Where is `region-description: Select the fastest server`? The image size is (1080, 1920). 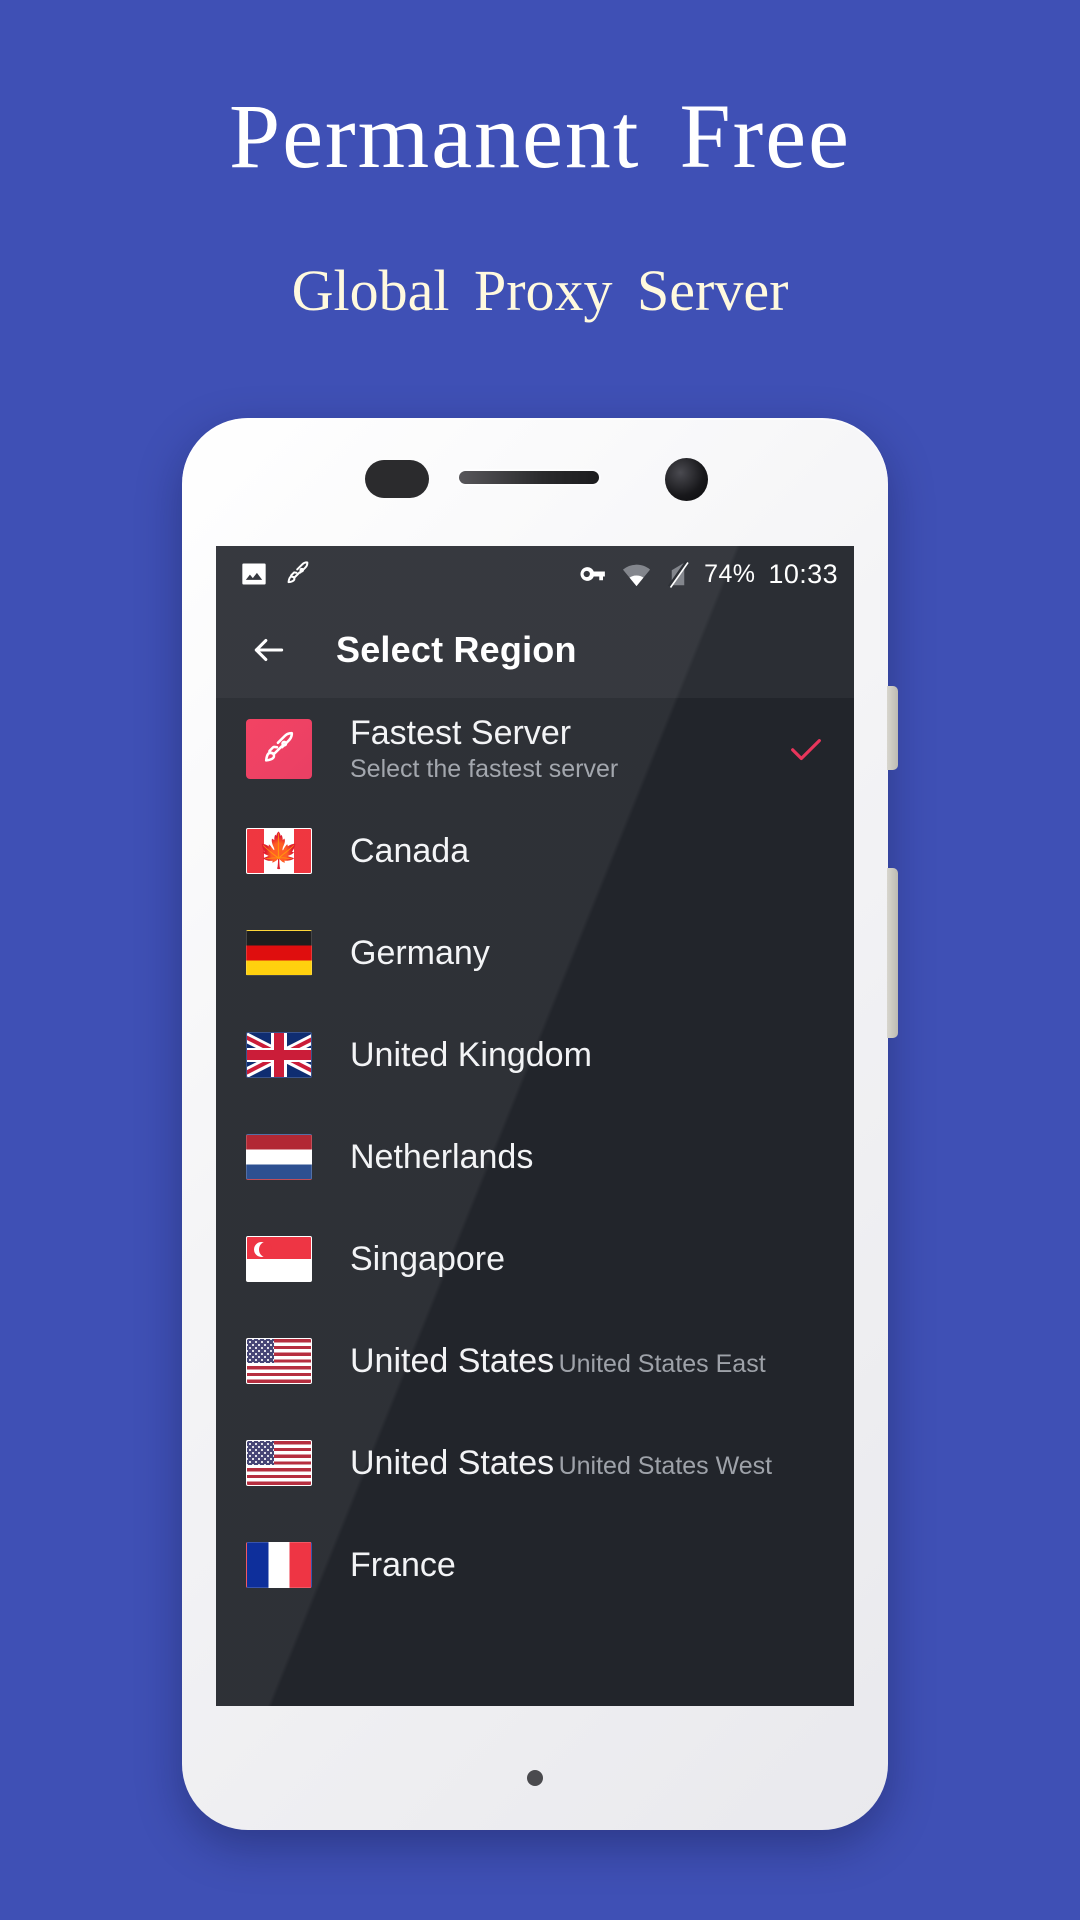
region-description: Select the fastest server is located at coordinates (484, 768).